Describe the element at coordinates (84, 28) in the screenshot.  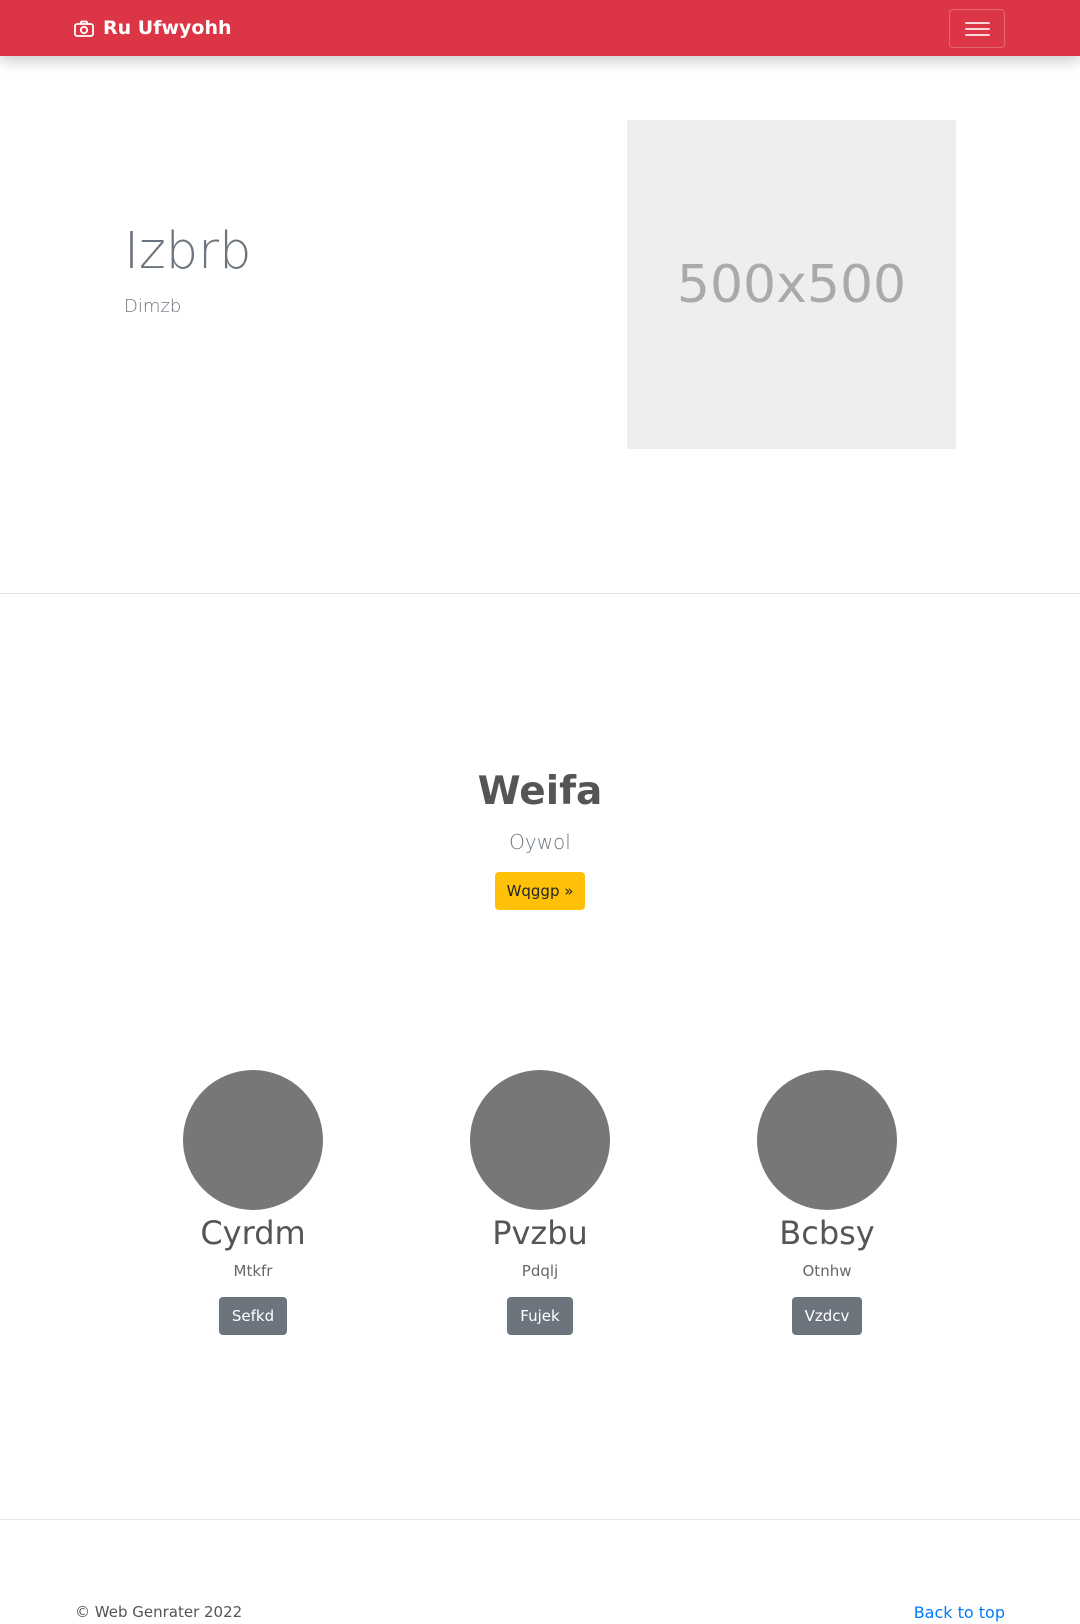
I see `camera-icon` at that location.